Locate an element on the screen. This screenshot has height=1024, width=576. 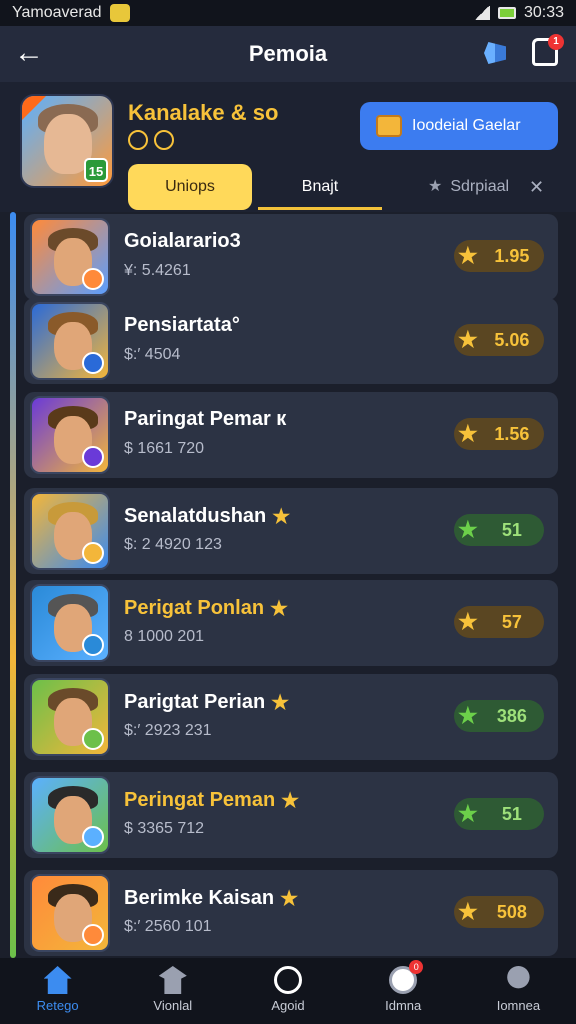
game-meta-text: $ 3365 712 is located at coordinates (164, 828).